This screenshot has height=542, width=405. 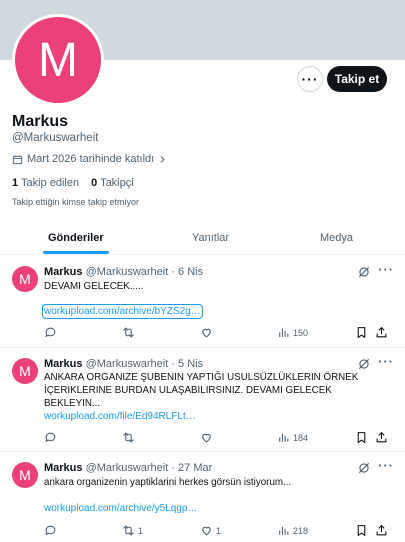 What do you see at coordinates (55, 138) in the screenshot?
I see `profile-handle: @Markuswarheit` at bounding box center [55, 138].